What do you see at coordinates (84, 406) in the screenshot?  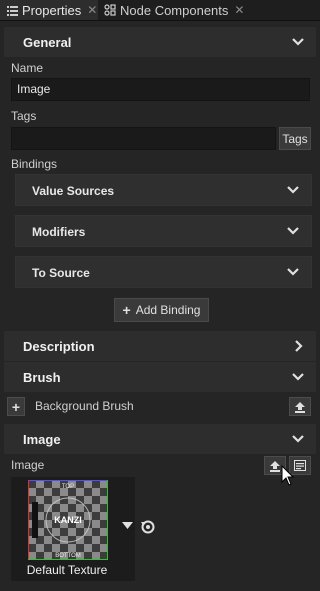 I see `background-brush-label: Background Brush` at bounding box center [84, 406].